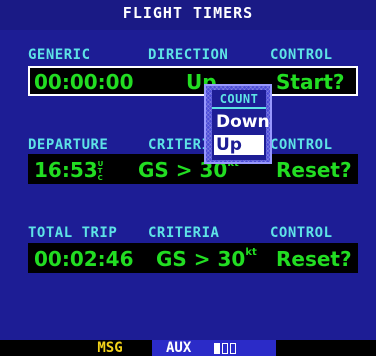  Describe the element at coordinates (301, 145) in the screenshot. I see `departure-control-header: CONTROL` at that location.